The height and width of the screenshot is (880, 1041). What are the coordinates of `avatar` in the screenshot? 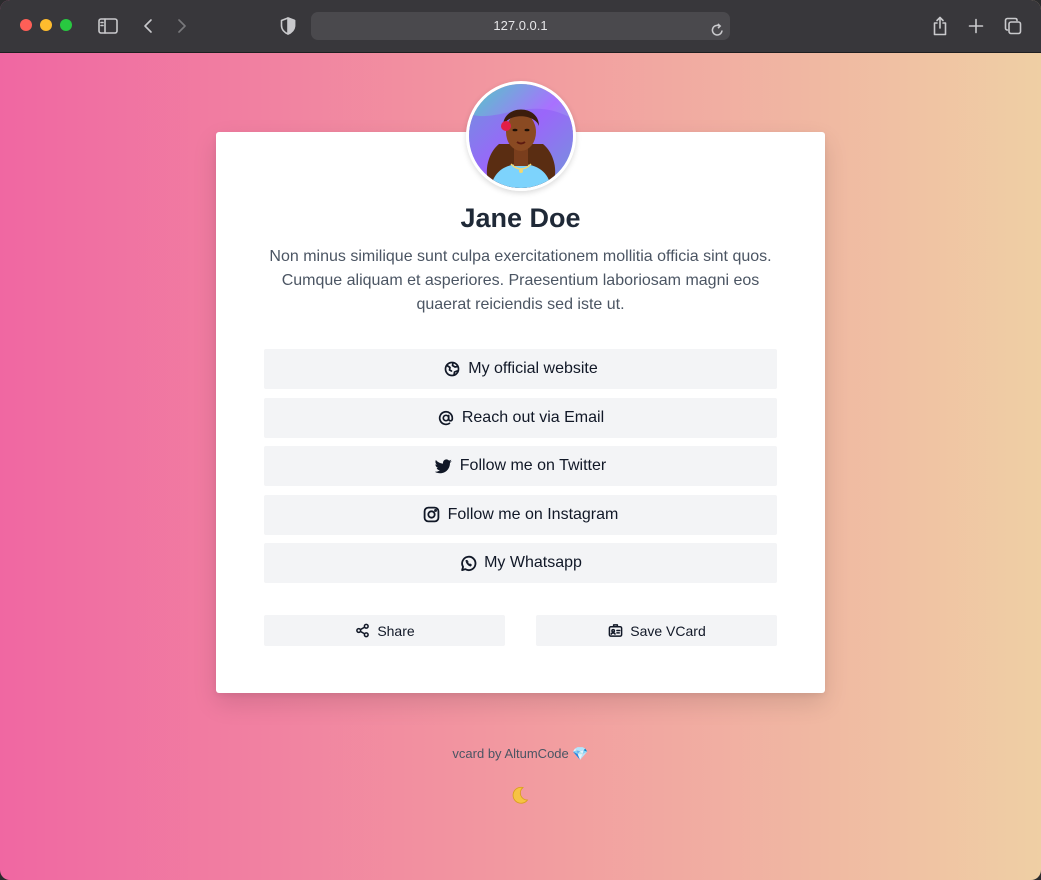 It's located at (521, 136).